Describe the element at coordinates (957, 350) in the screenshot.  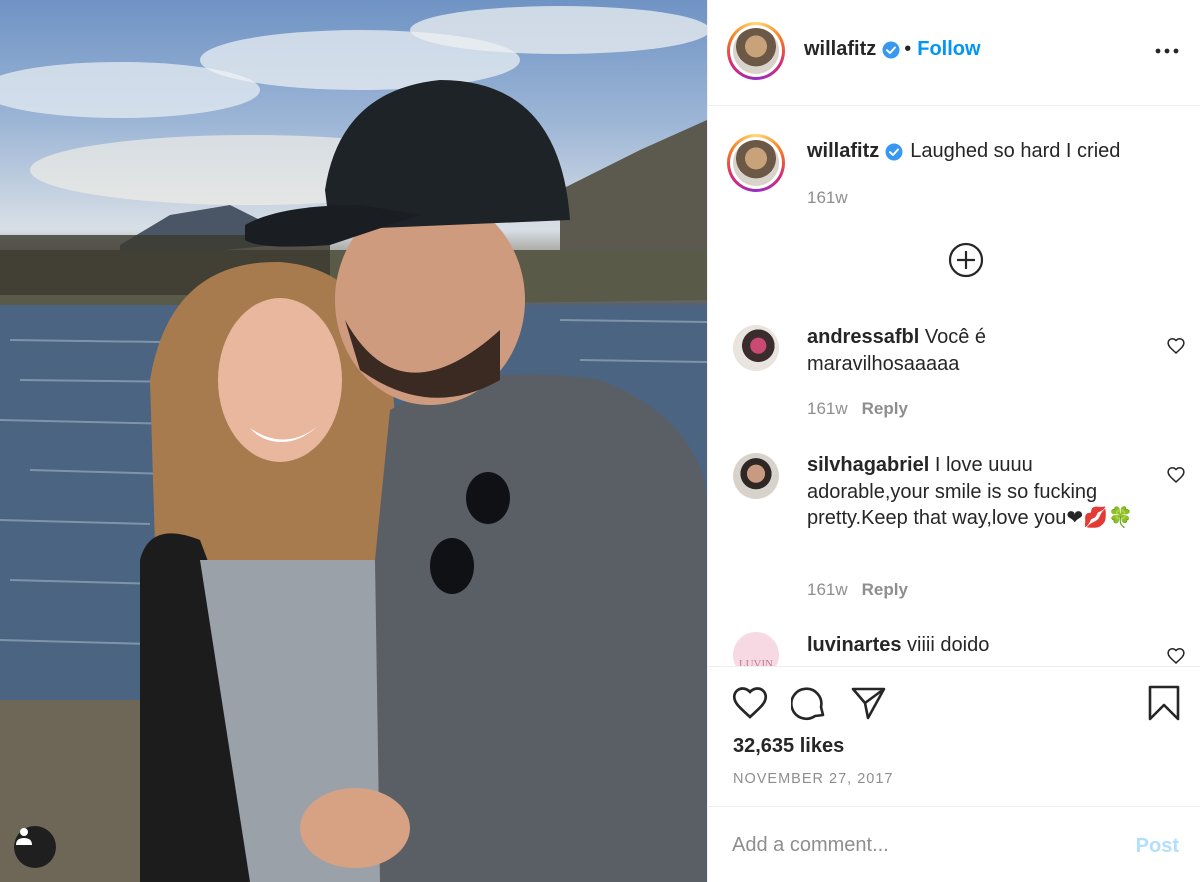
I see `comment: andressafbl Você é maravilhosaaaaa` at that location.